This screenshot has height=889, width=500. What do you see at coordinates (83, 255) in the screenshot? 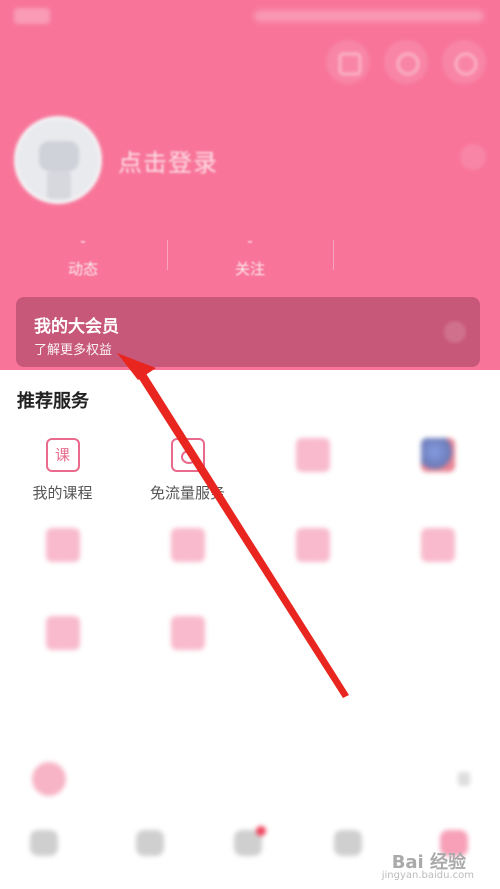
I see `stat-dynamic: - 动态` at bounding box center [83, 255].